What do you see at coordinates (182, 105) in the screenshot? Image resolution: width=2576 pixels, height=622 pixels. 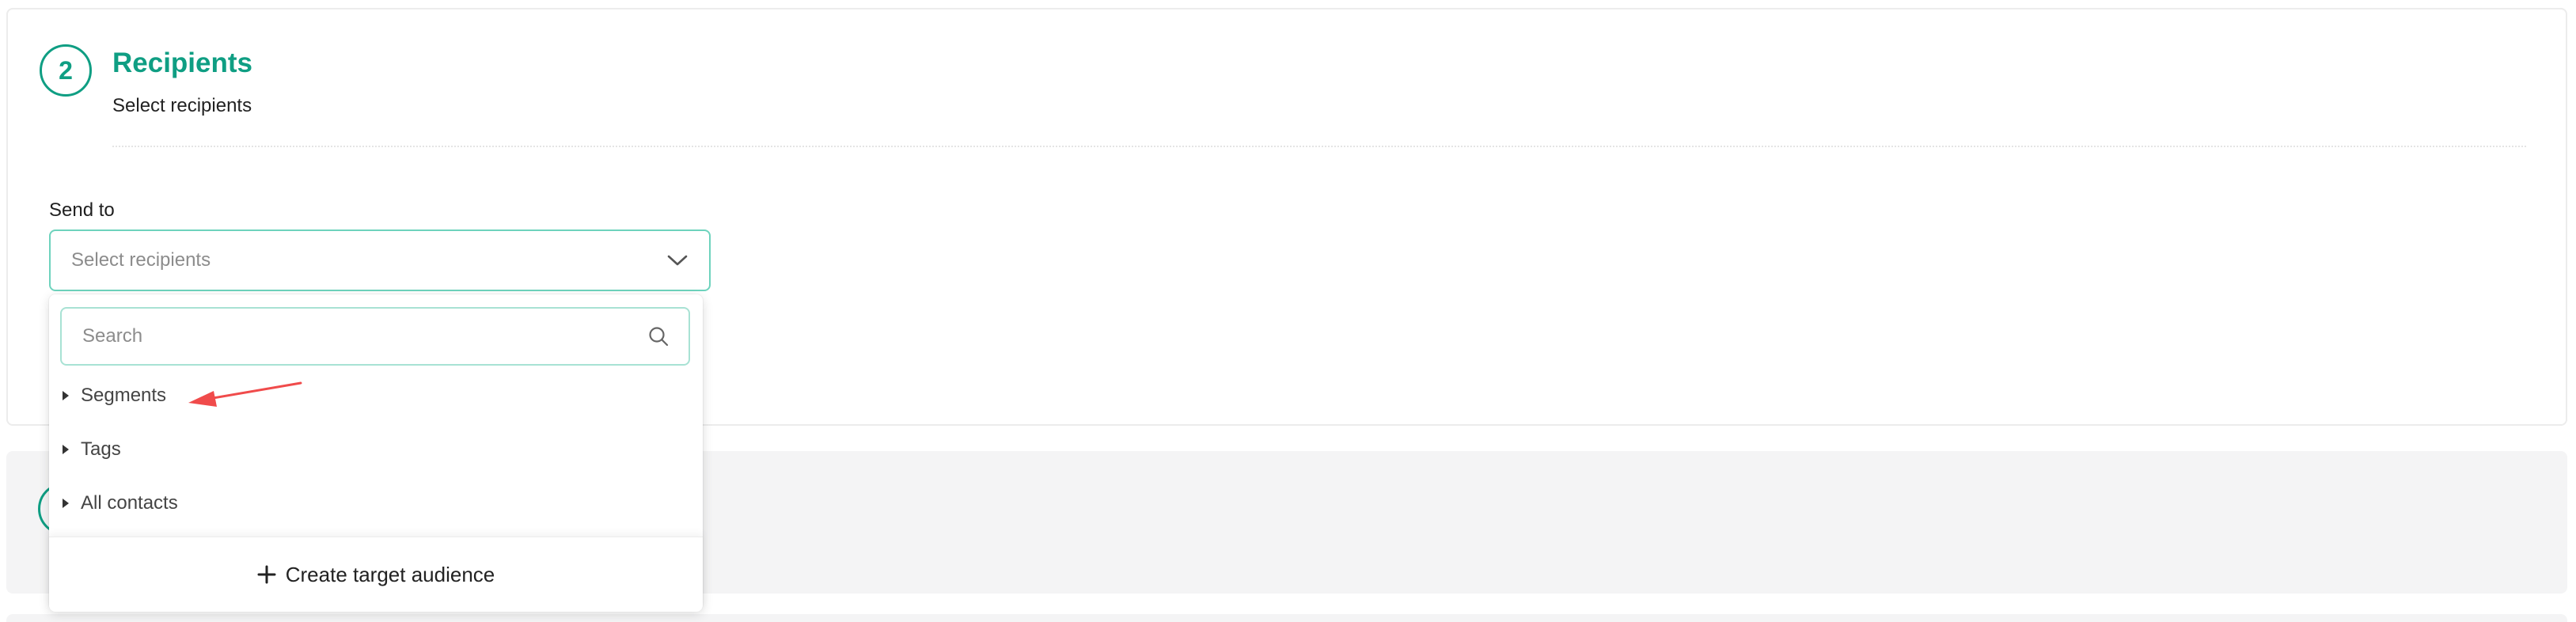 I see `step-subtitle: Select recipients` at bounding box center [182, 105].